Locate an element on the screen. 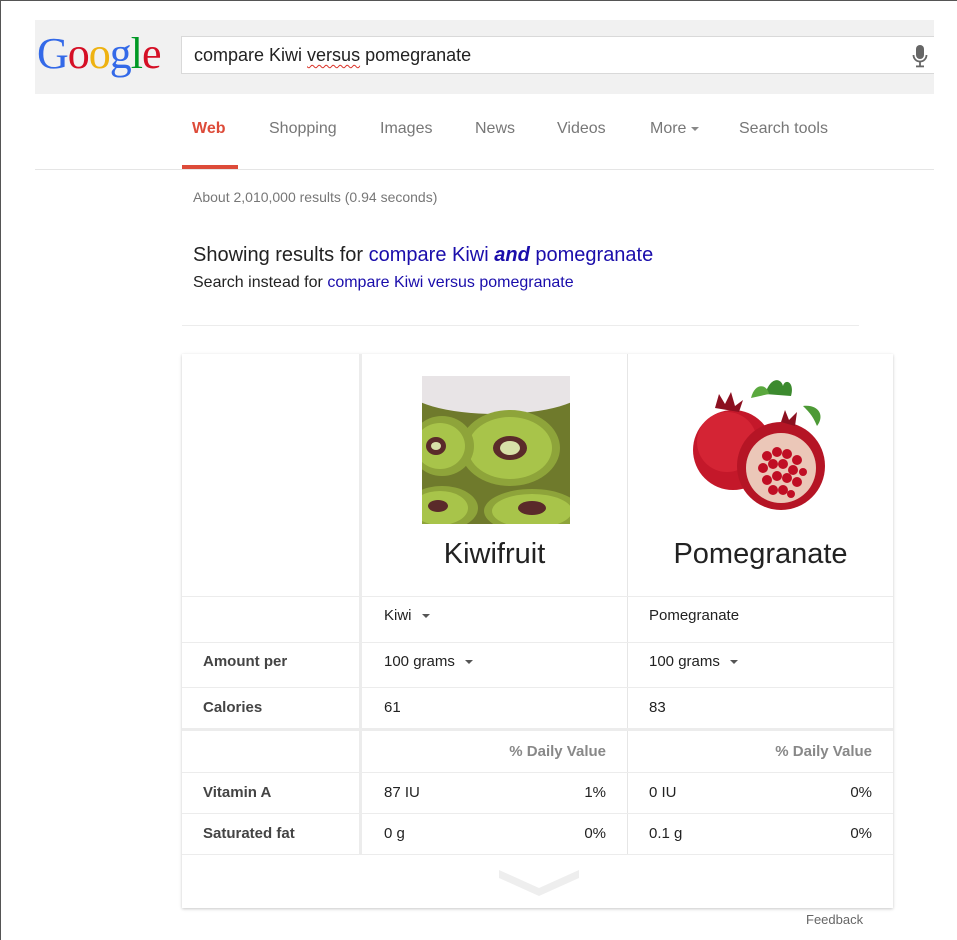  variety-select: Kiwi is located at coordinates (407, 615).